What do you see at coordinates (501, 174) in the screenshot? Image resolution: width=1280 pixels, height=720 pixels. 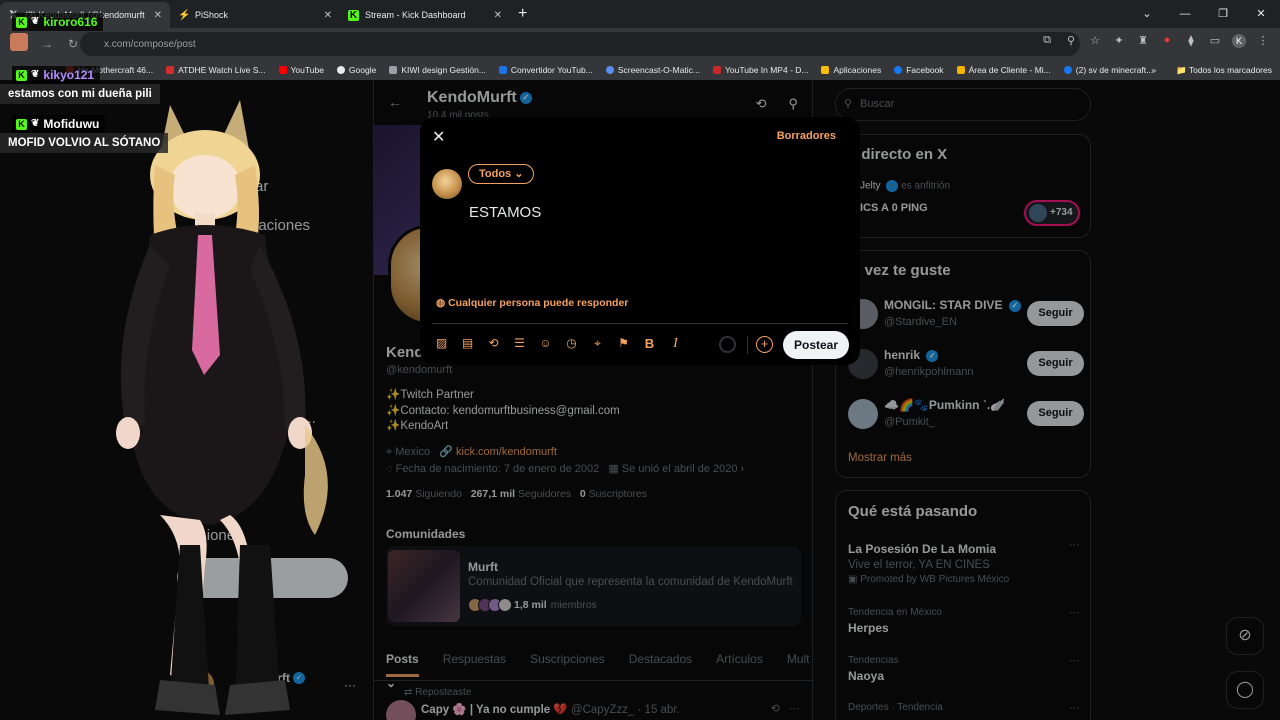 I see `audience-selector: Todos ⌄` at bounding box center [501, 174].